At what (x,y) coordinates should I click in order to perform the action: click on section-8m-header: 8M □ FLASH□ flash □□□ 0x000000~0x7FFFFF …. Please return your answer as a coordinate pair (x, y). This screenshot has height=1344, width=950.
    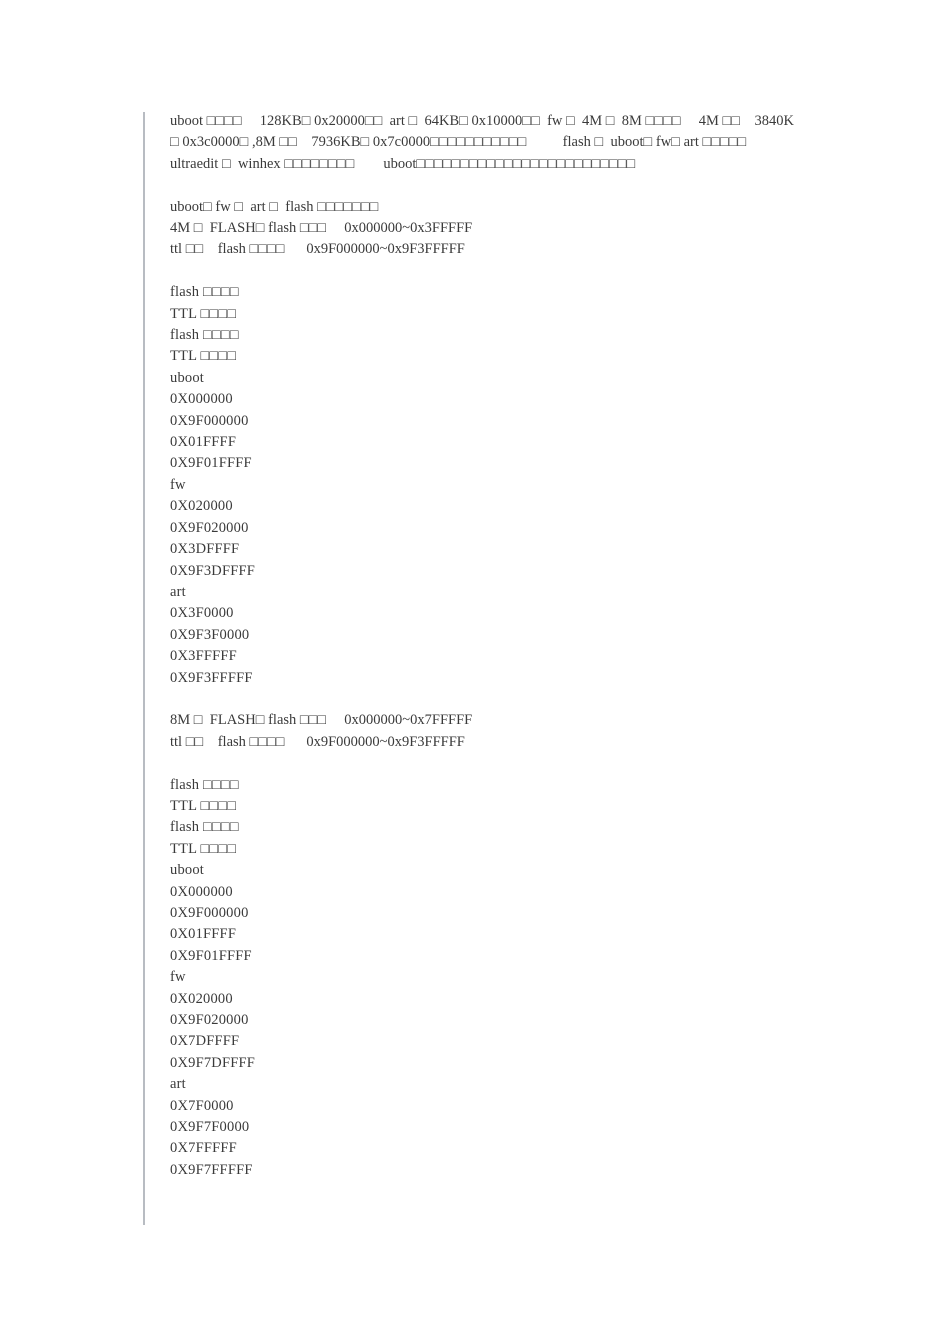
    Looking at the image, I should click on (550, 731).